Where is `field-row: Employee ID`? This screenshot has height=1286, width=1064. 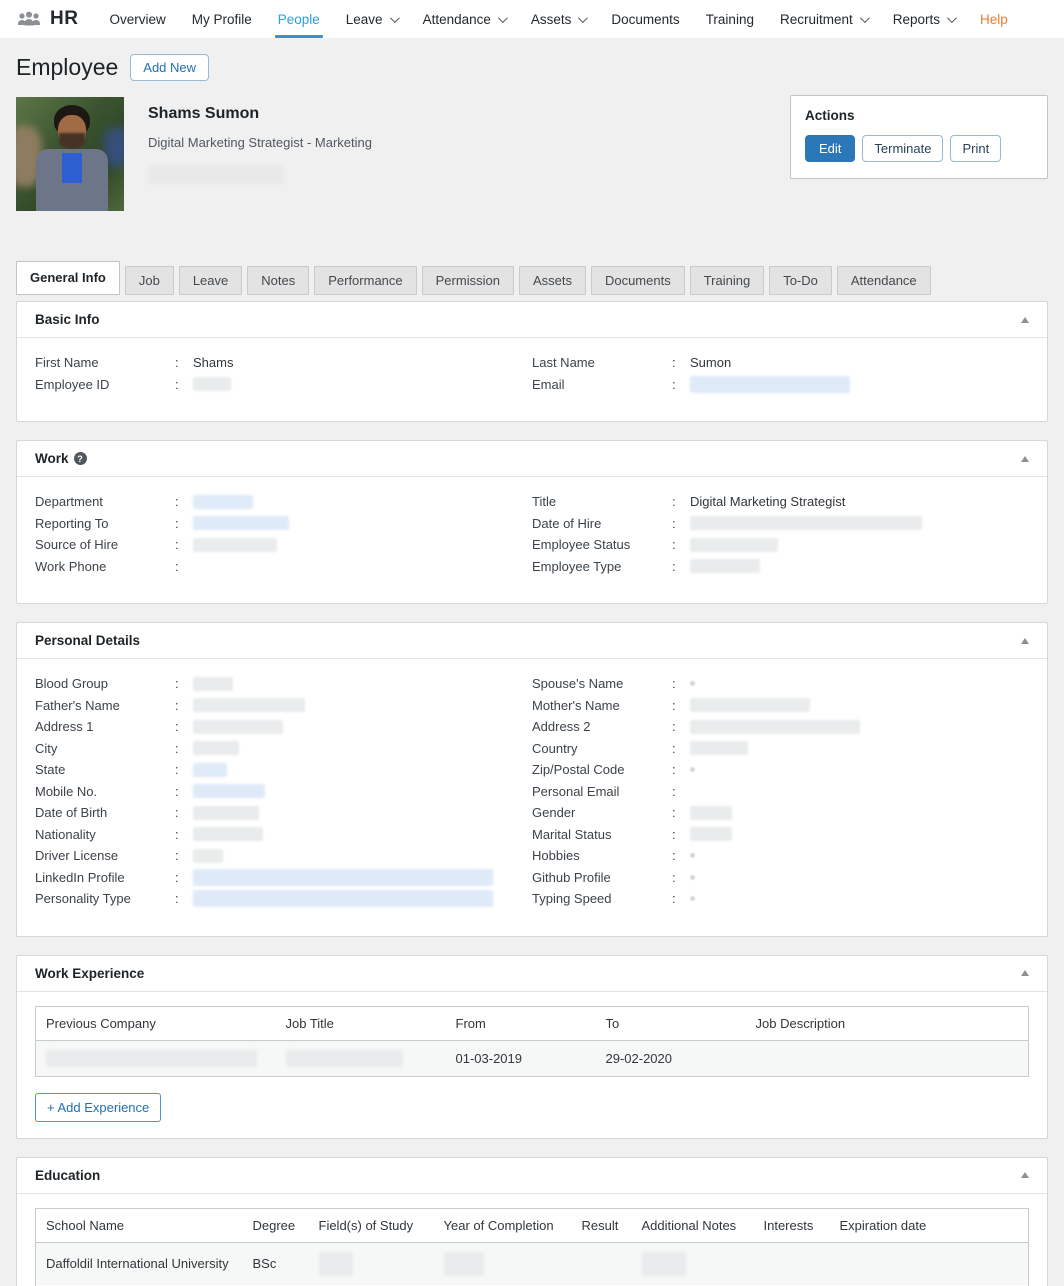
field-row: Employee ID is located at coordinates (283, 385).